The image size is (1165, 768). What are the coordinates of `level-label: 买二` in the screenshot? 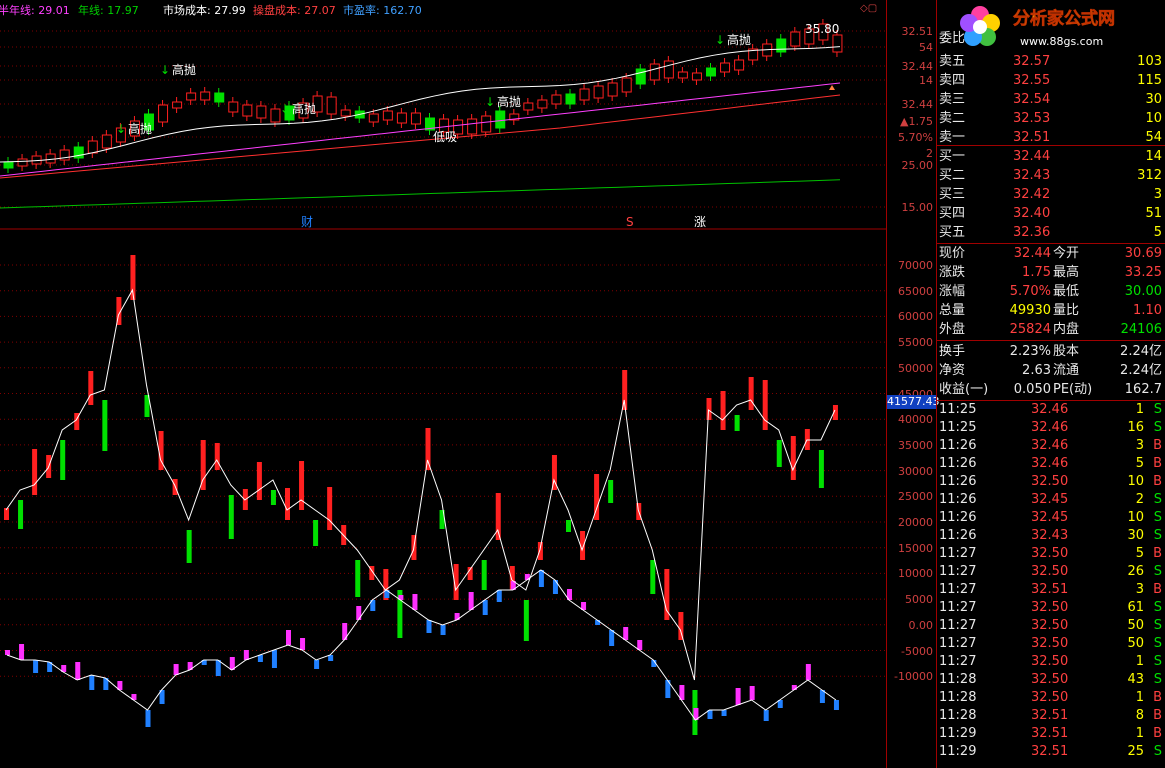 It's located at (952, 176).